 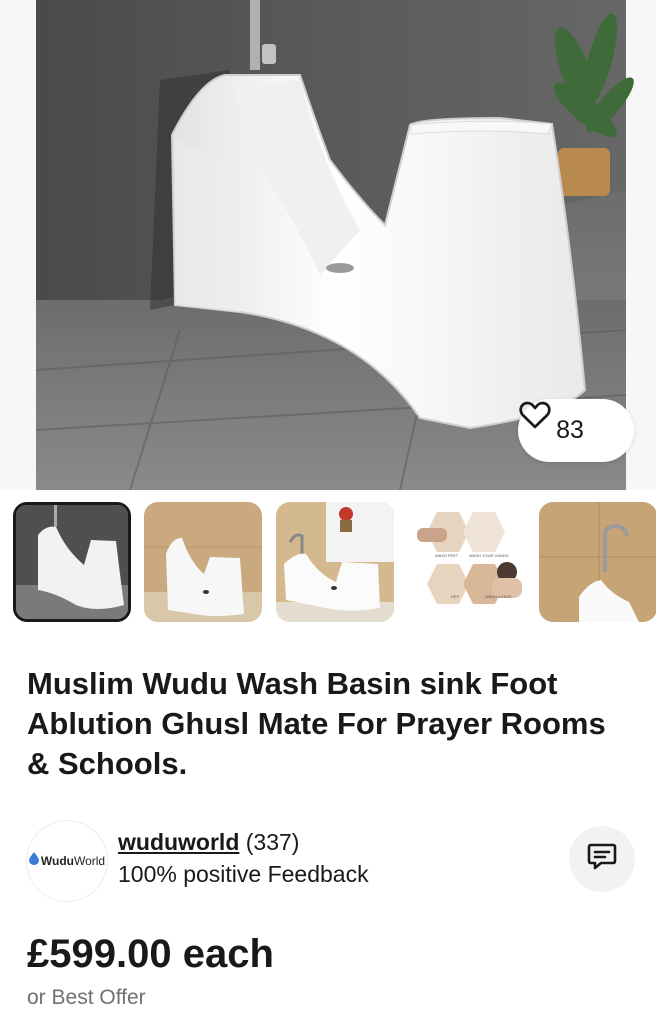 What do you see at coordinates (447, 555) in the screenshot?
I see `diagram-label: WASH FEET` at bounding box center [447, 555].